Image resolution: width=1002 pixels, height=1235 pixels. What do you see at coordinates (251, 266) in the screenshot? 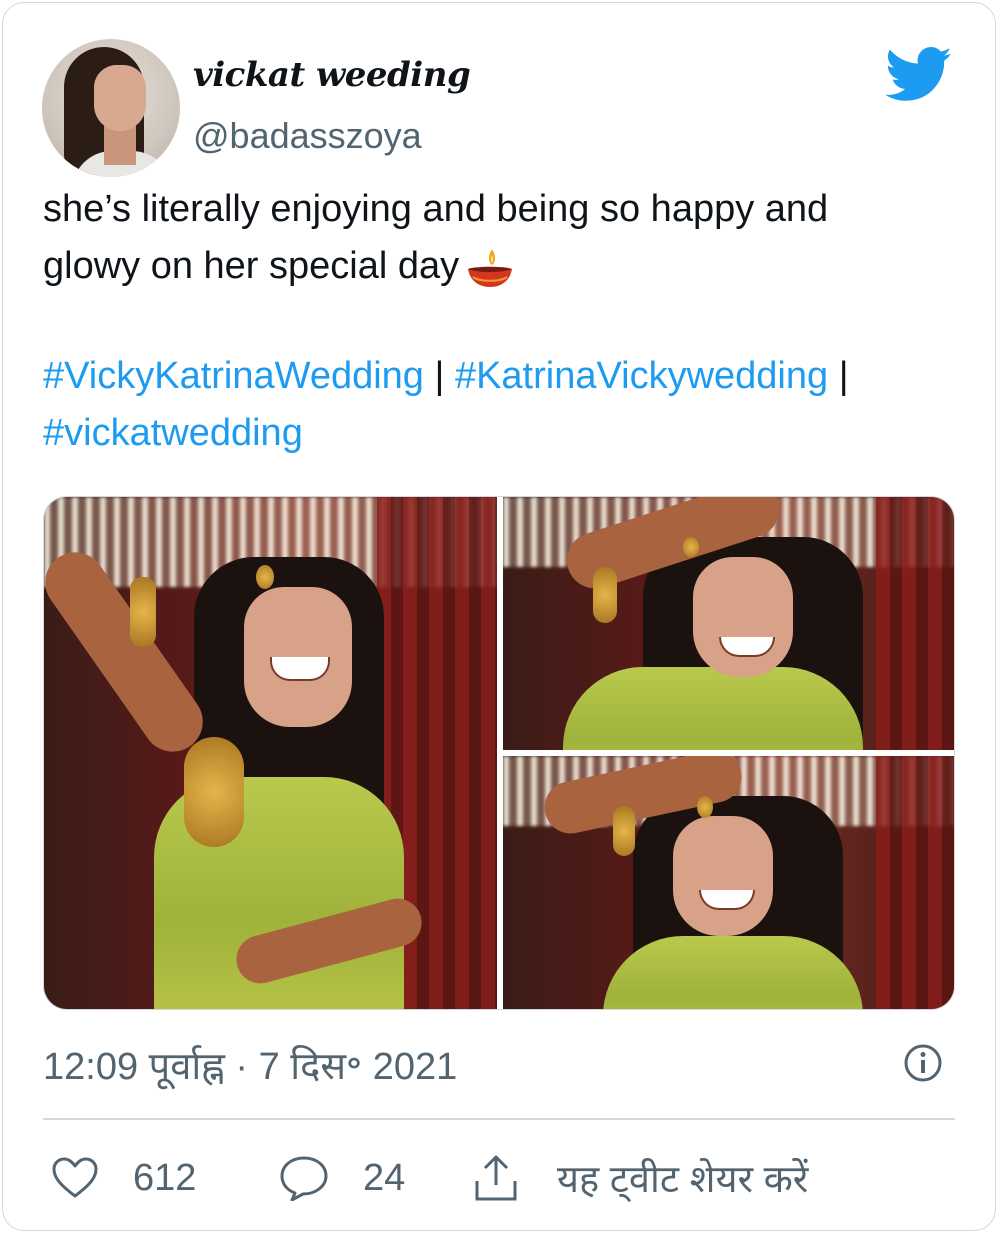
I see `tweet-text-line-2-text: glowy on her special day` at bounding box center [251, 266].